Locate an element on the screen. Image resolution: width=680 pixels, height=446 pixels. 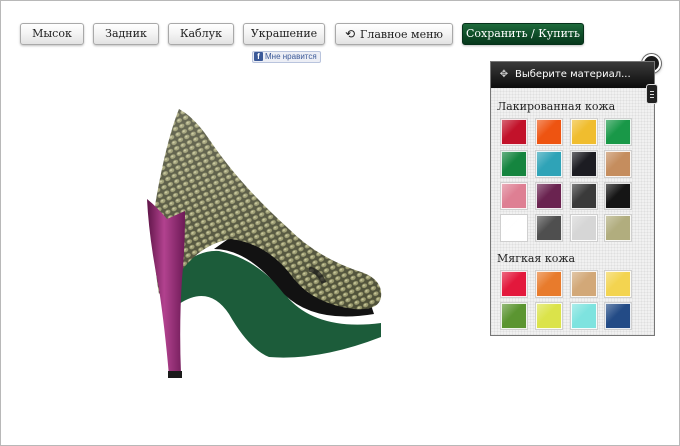
panel-scroll-handle is located at coordinates (652, 94).